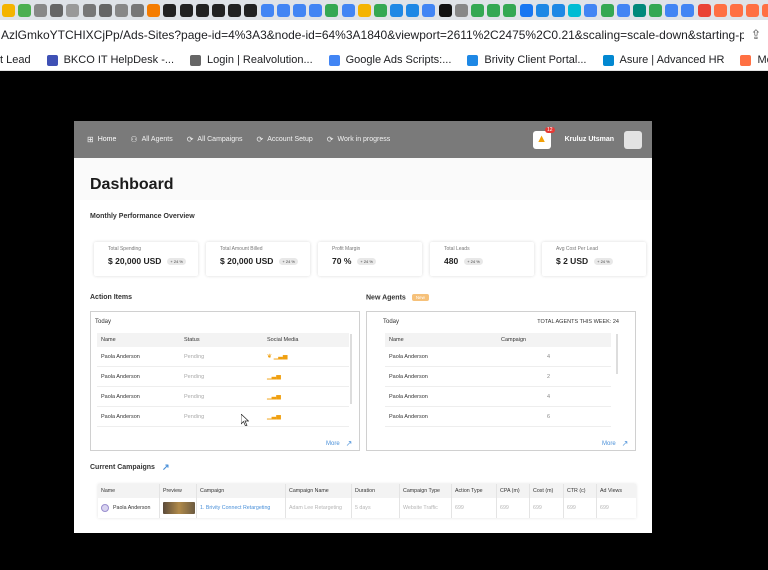 The height and width of the screenshot is (570, 768). What do you see at coordinates (617, 354) in the screenshot?
I see `new-agents-scrollbar` at bounding box center [617, 354].